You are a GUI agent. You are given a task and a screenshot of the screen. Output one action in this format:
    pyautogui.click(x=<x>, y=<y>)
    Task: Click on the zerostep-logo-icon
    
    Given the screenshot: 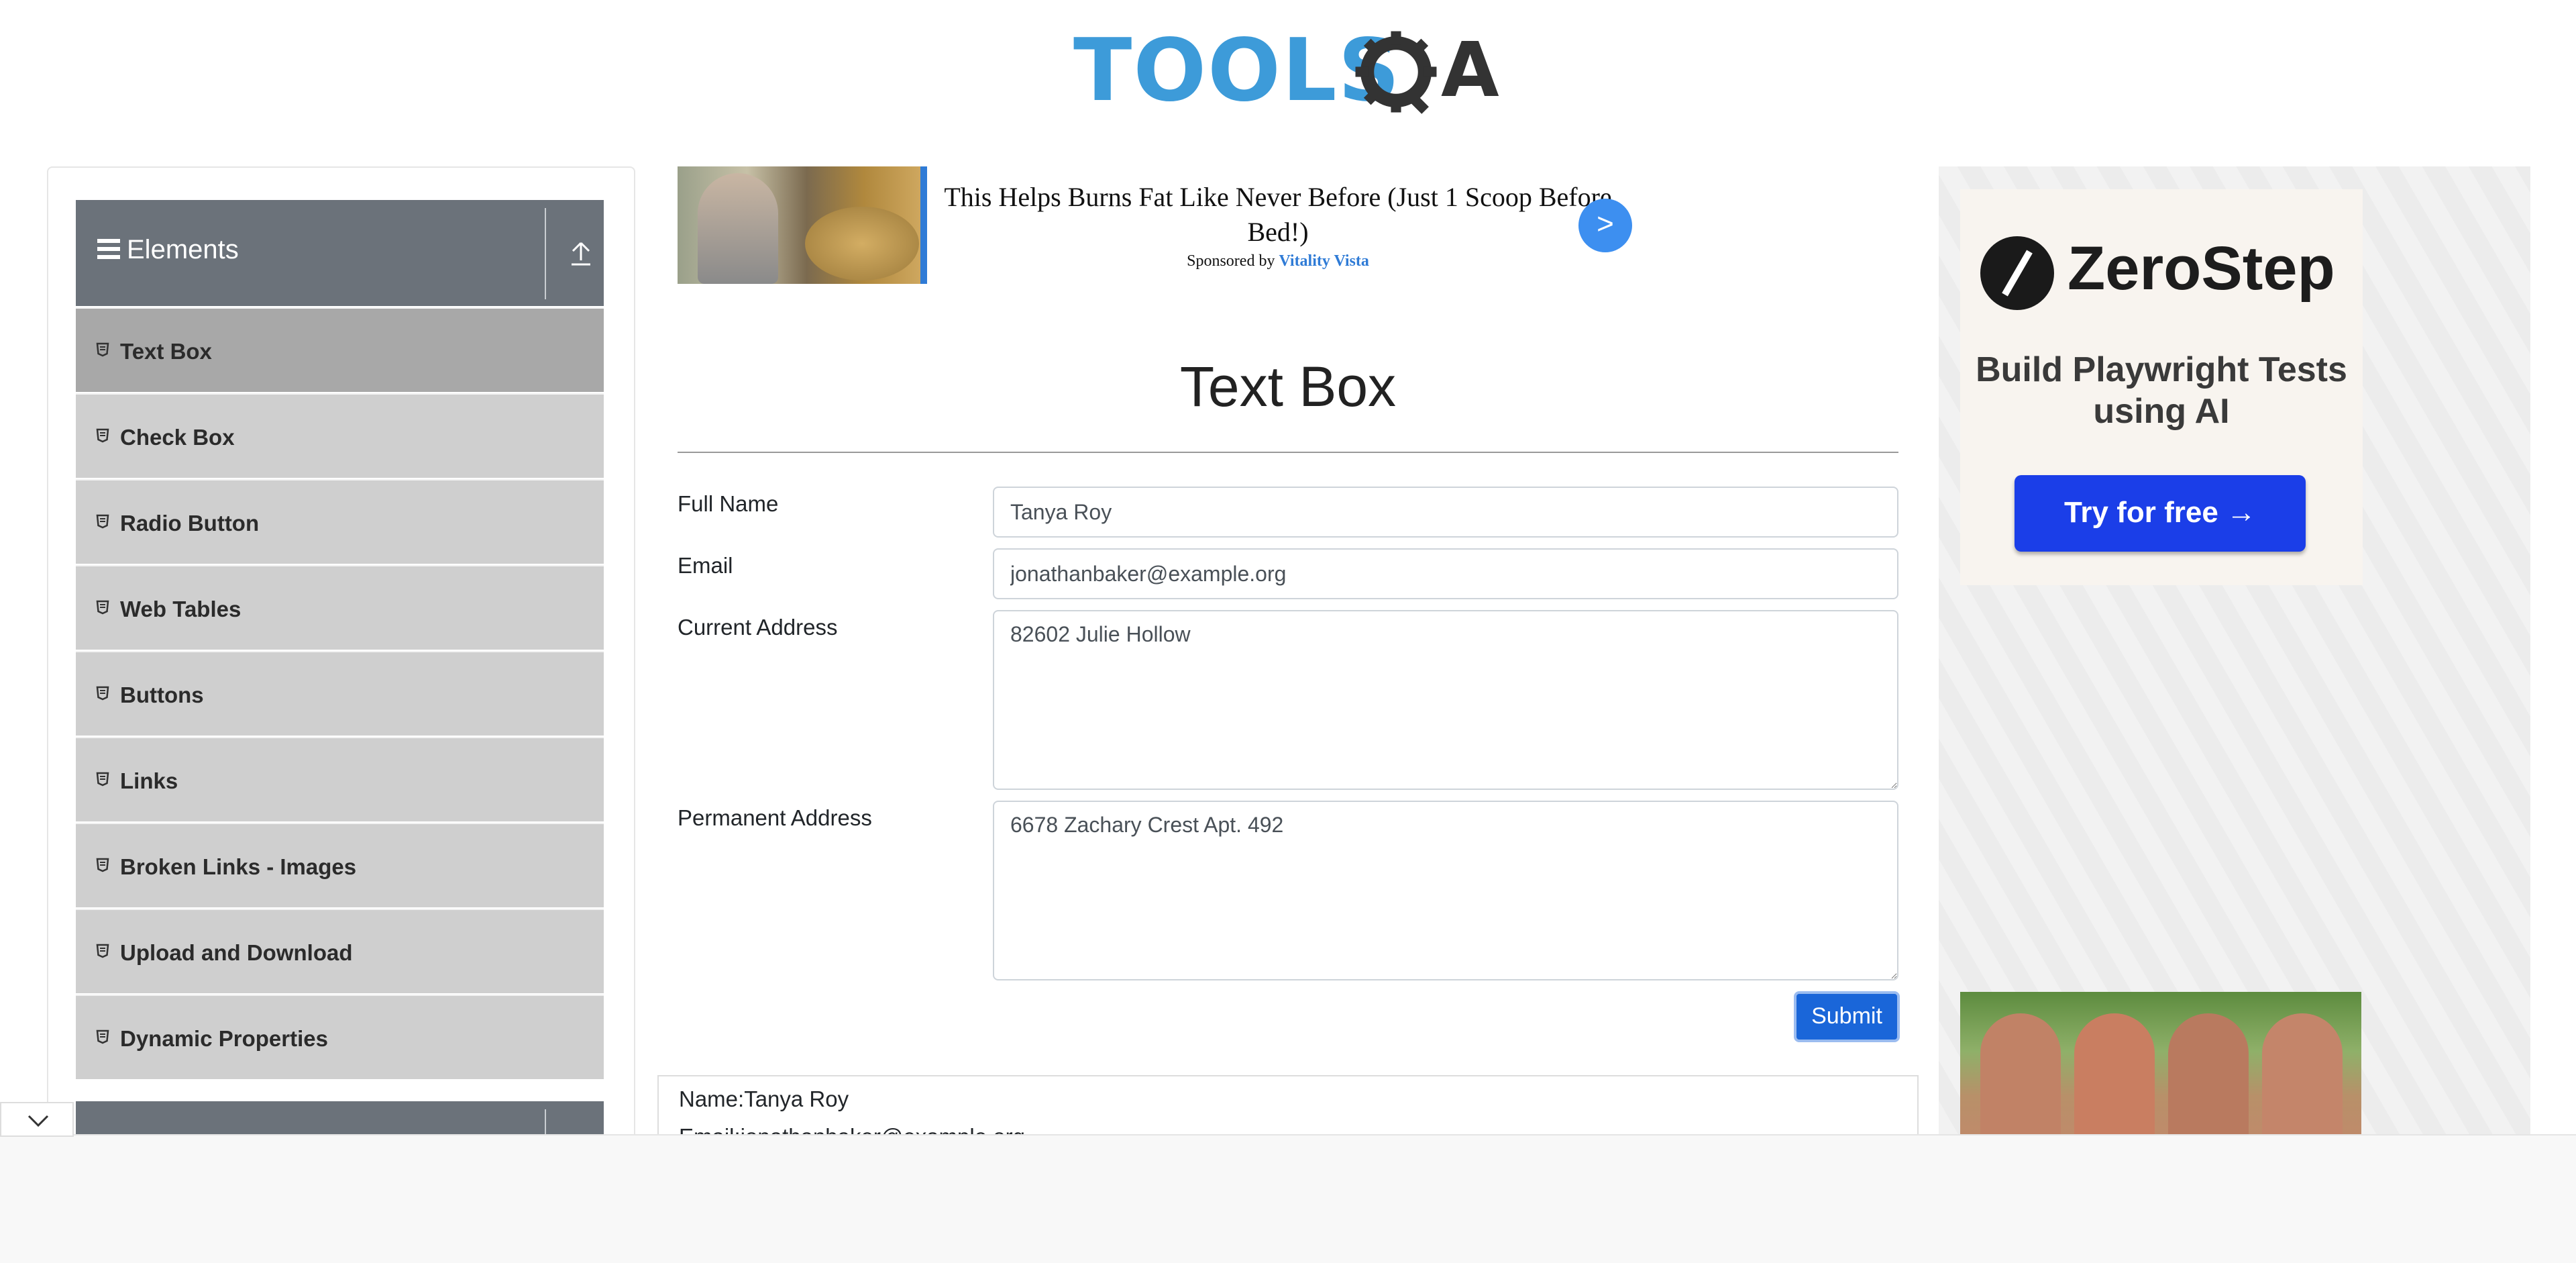 What is the action you would take?
    pyautogui.click(x=2017, y=273)
    